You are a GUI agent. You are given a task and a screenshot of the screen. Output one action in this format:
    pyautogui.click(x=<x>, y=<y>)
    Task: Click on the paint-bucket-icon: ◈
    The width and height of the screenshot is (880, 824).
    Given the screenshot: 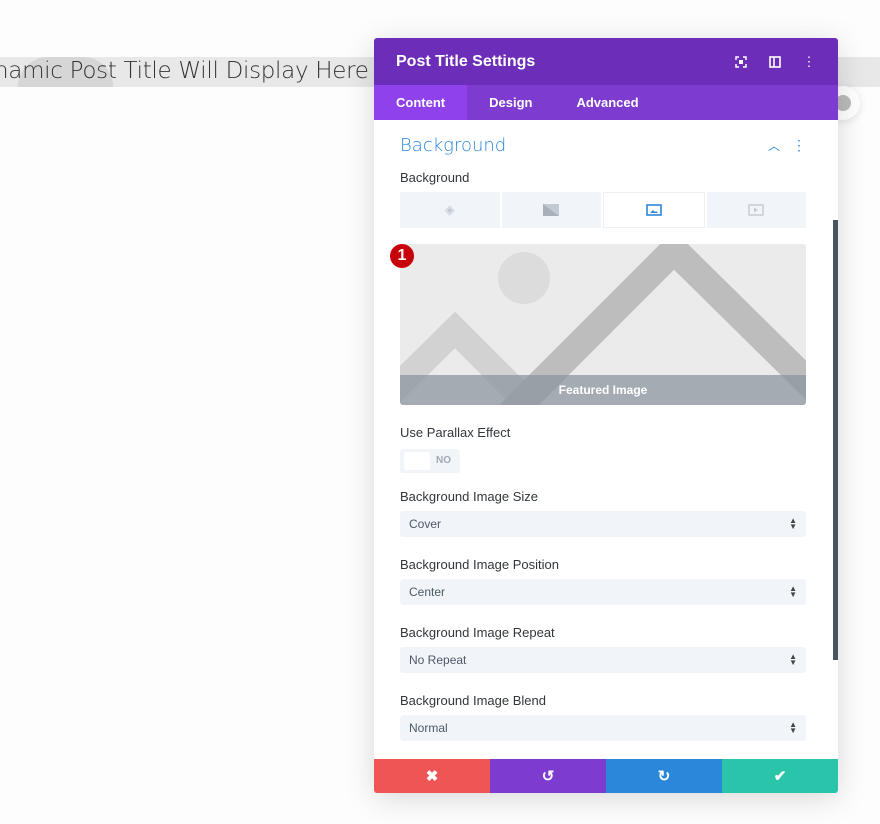 What is the action you would take?
    pyautogui.click(x=449, y=209)
    